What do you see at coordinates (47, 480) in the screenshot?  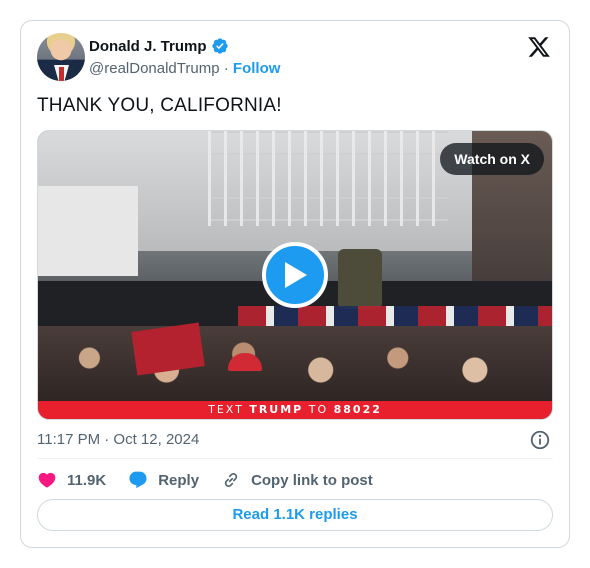 I see `heart-icon` at bounding box center [47, 480].